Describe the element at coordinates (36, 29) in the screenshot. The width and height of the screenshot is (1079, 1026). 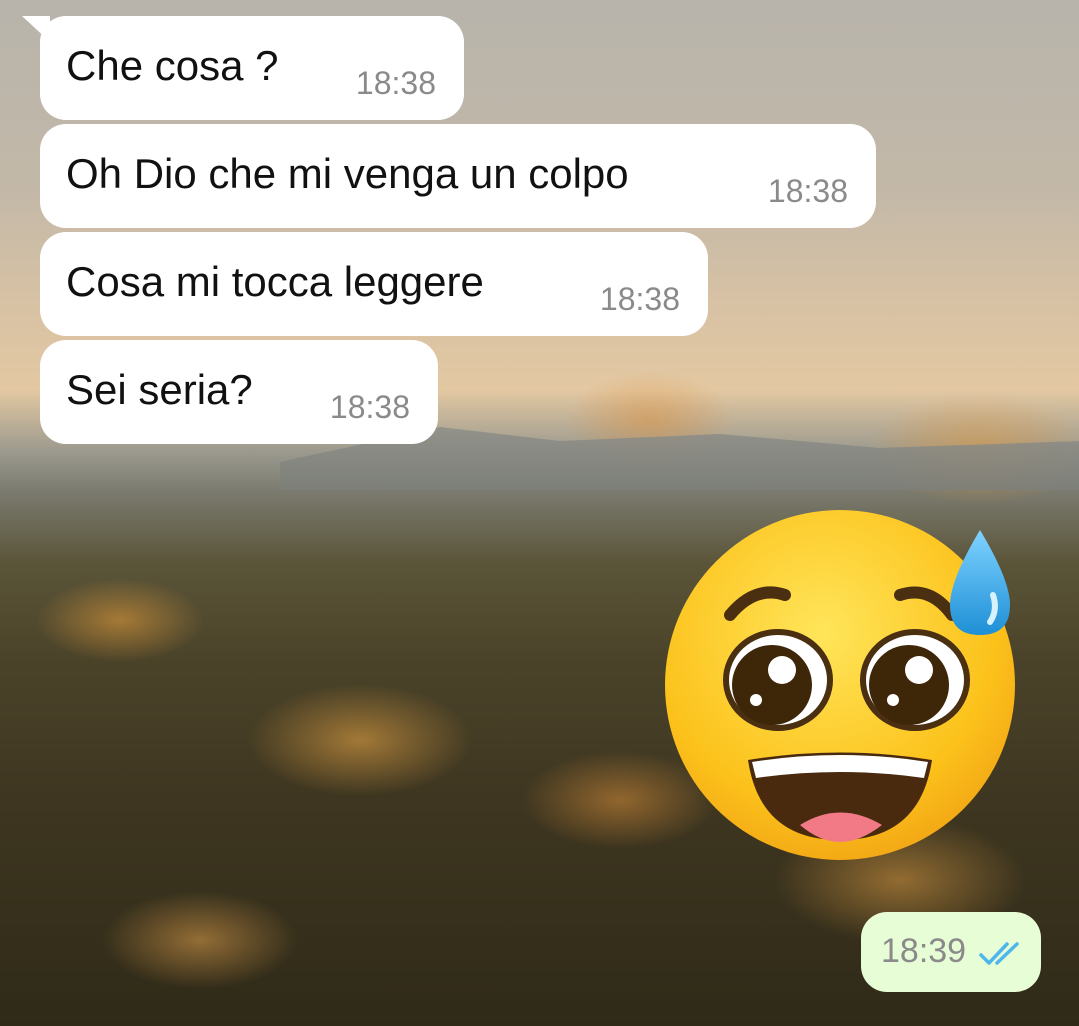
I see `bubble-tail` at that location.